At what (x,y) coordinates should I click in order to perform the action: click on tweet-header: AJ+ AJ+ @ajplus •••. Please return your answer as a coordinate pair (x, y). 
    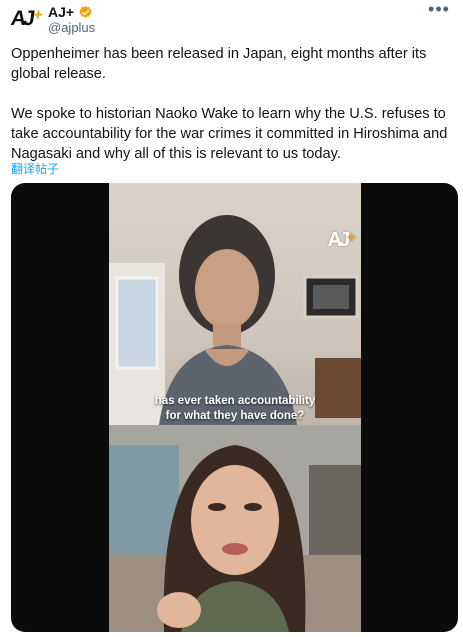
    Looking at the image, I should click on (231, 20).